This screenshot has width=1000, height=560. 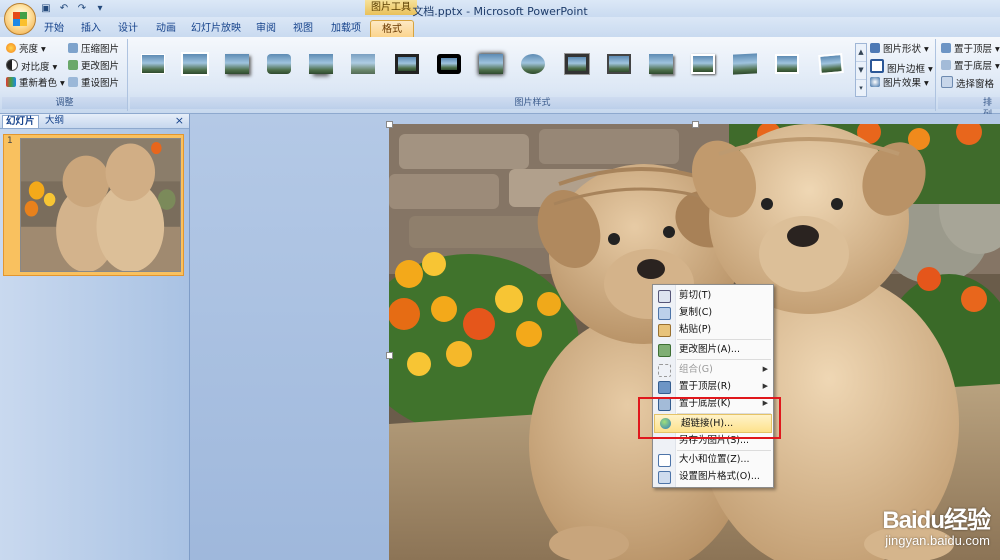 I want to click on close-panel-icon: ×, so click(x=179, y=120).